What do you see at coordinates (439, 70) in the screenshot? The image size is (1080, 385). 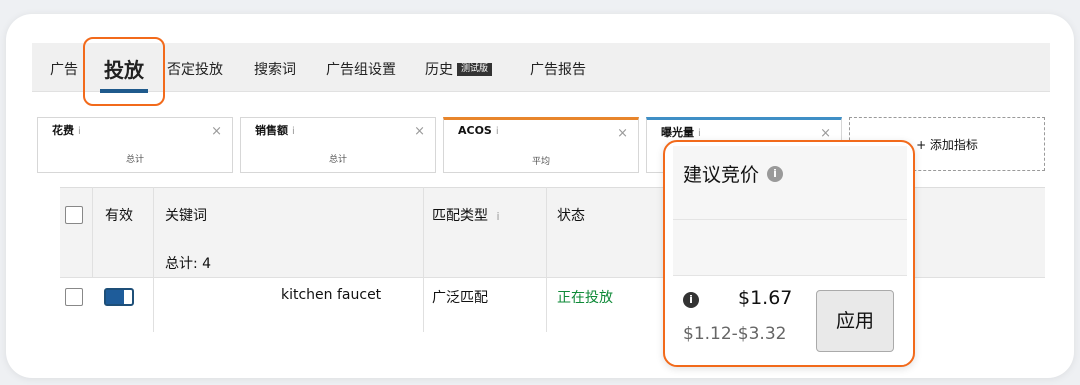 I see `tab-history-label: 历史` at bounding box center [439, 70].